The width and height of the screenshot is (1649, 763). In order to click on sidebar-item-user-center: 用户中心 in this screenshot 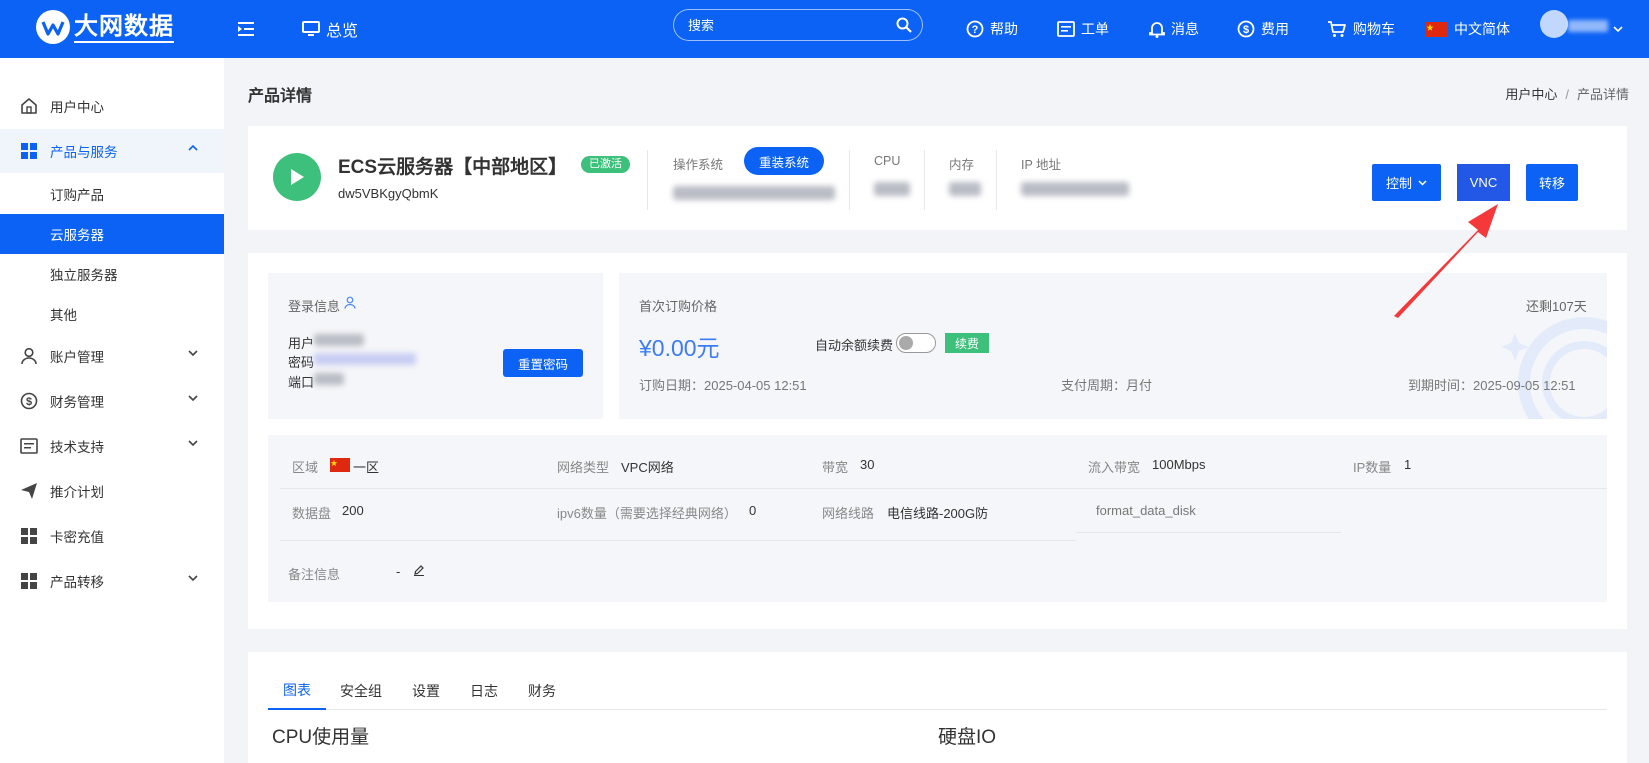, I will do `click(112, 106)`.